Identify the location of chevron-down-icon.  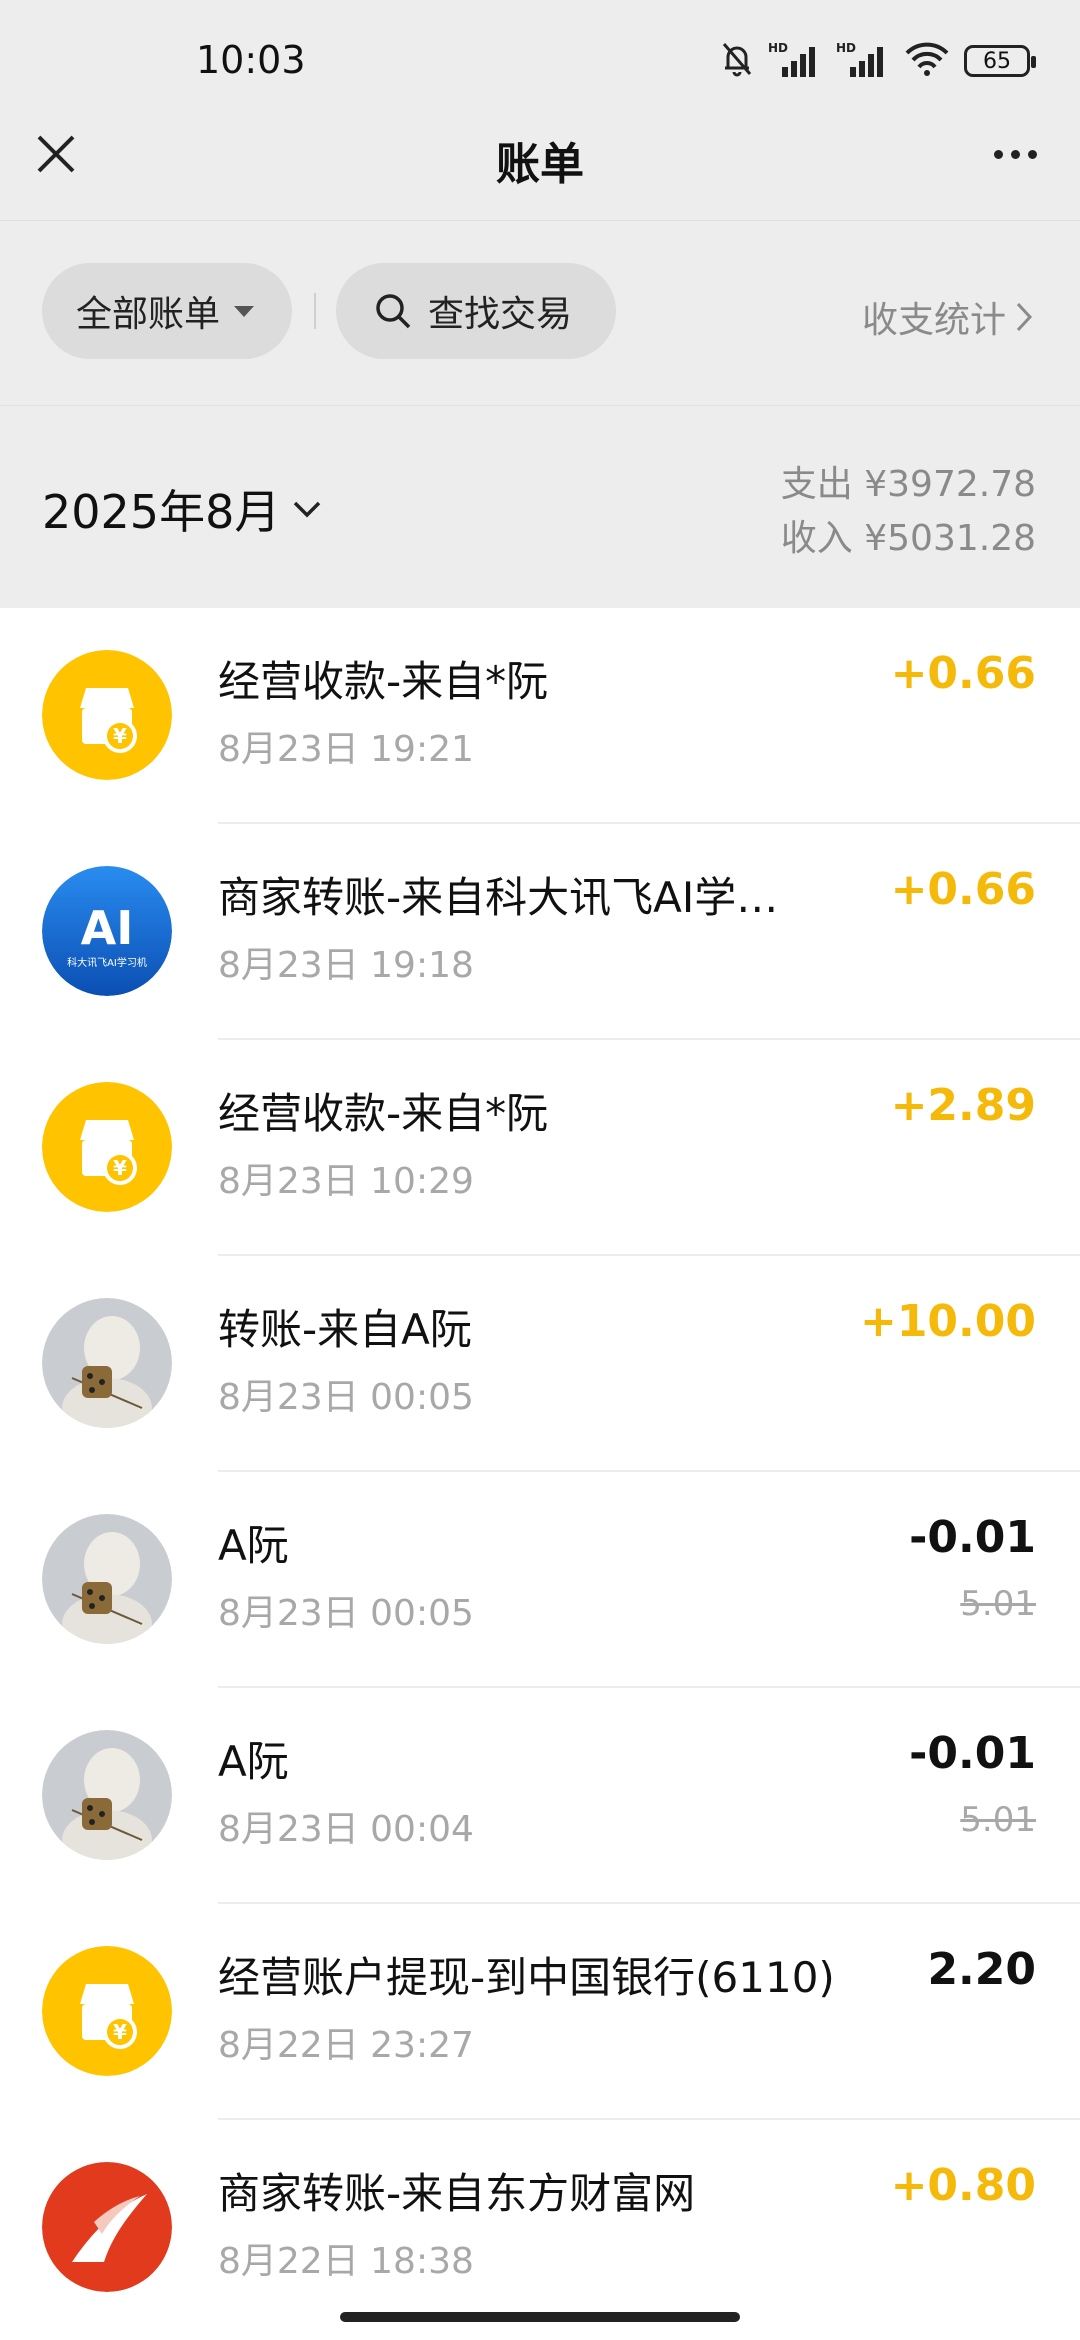
(307, 509).